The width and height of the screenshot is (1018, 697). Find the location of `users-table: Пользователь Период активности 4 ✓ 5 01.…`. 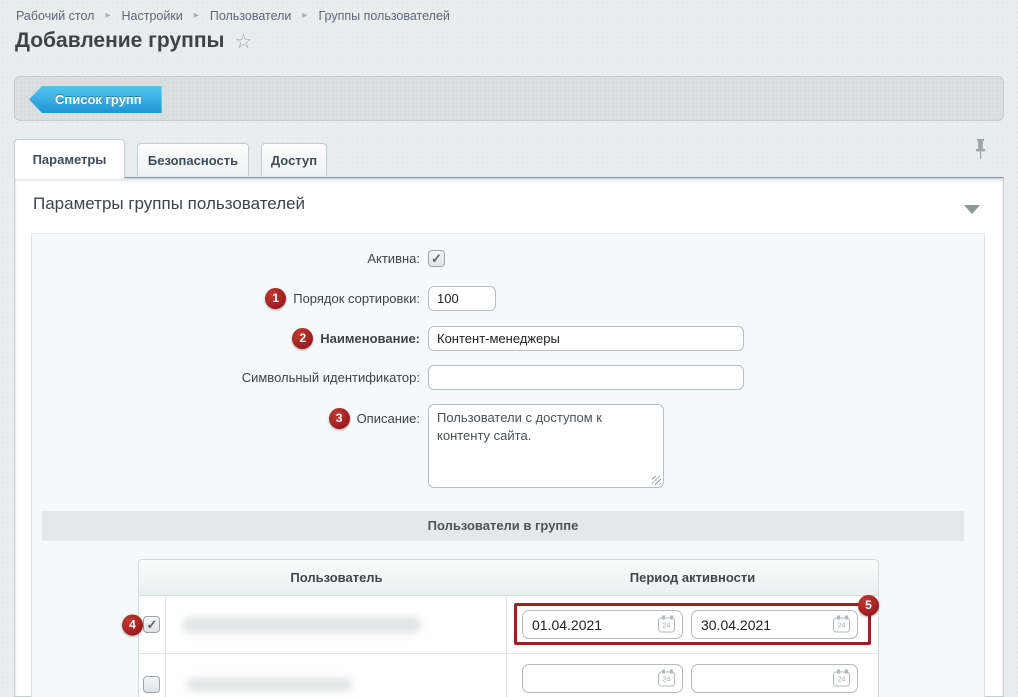

users-table: Пользователь Период активности 4 ✓ 5 01.… is located at coordinates (500, 628).